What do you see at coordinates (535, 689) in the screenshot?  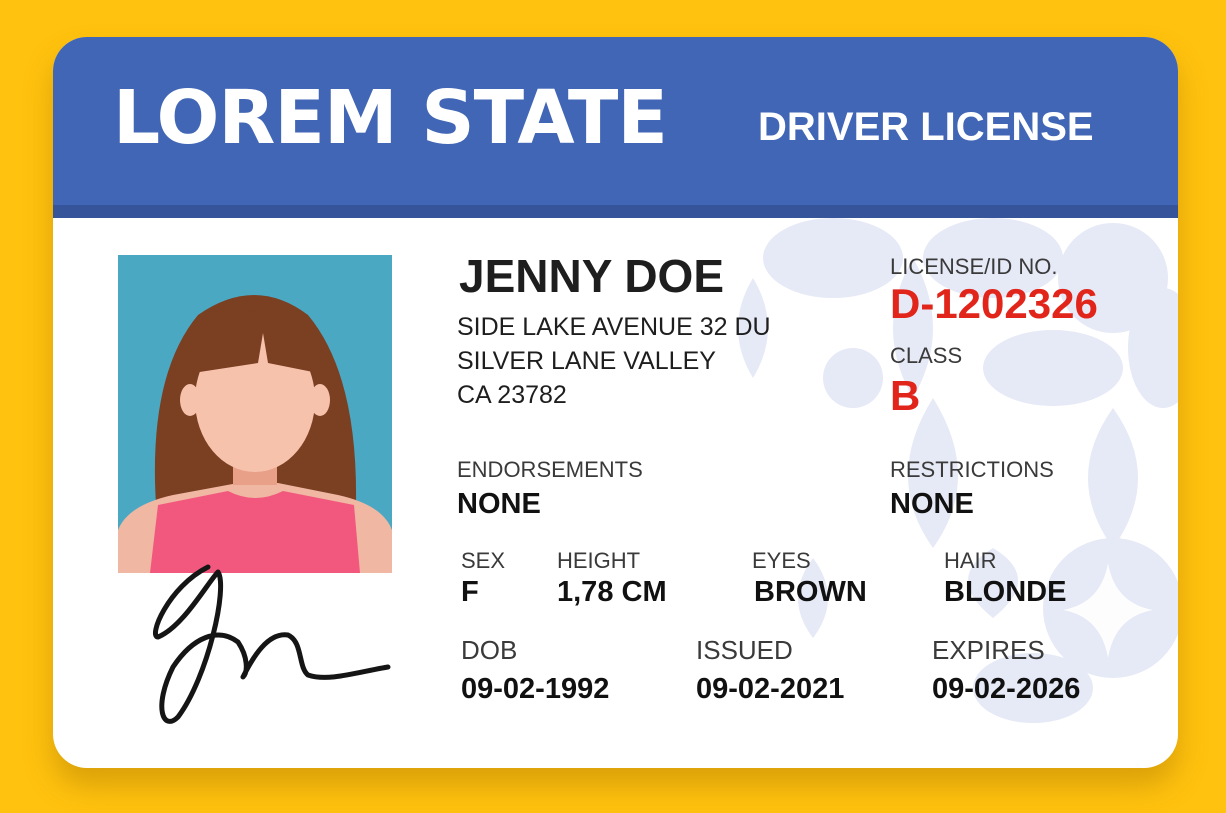 I see `dob-value: 09-02-1992` at bounding box center [535, 689].